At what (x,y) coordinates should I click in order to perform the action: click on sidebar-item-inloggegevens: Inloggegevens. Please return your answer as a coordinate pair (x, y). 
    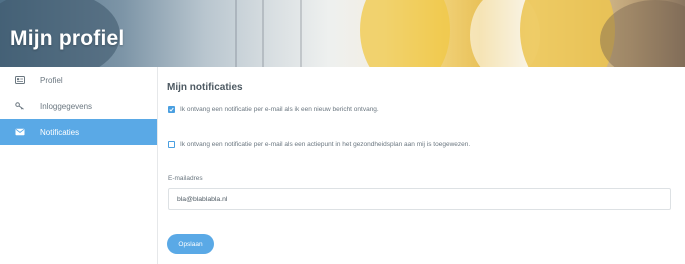
    Looking at the image, I should click on (78, 106).